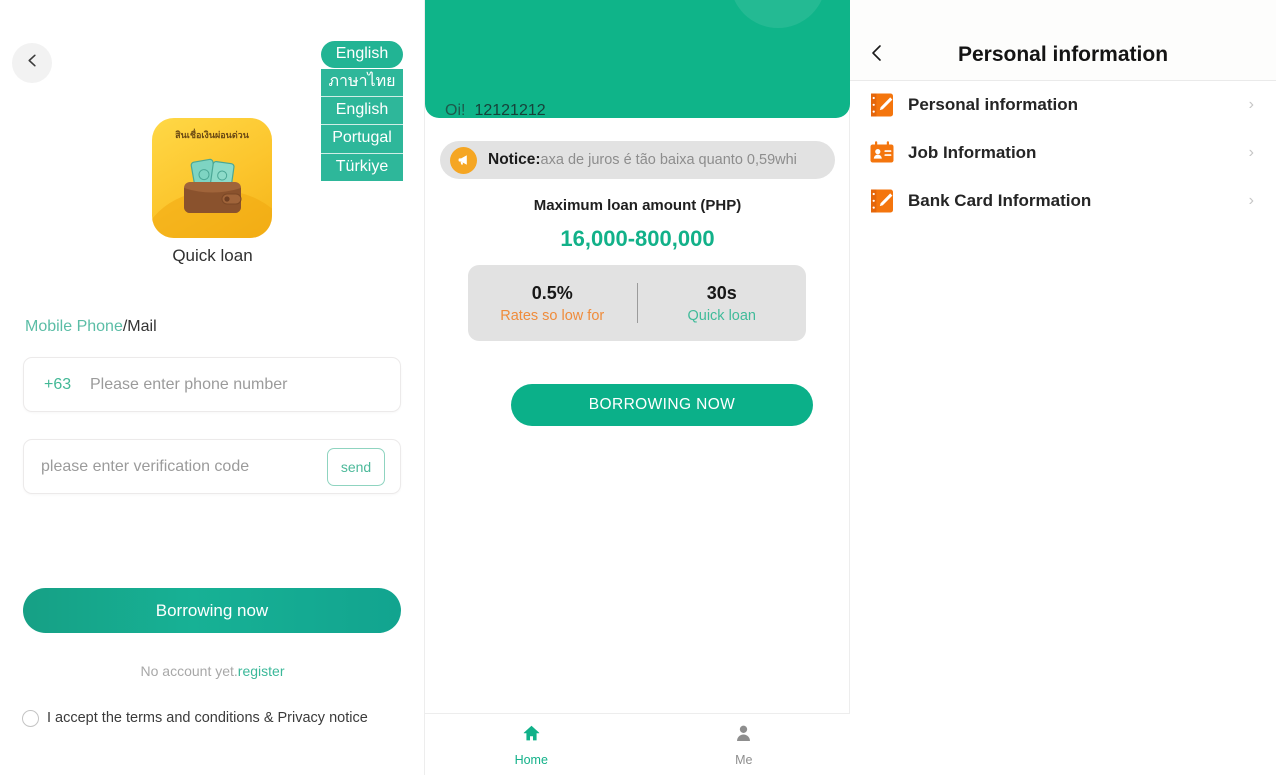 This screenshot has width=1277, height=775. Describe the element at coordinates (189, 671) in the screenshot. I see `register-prompt-text: No account yet.` at that location.